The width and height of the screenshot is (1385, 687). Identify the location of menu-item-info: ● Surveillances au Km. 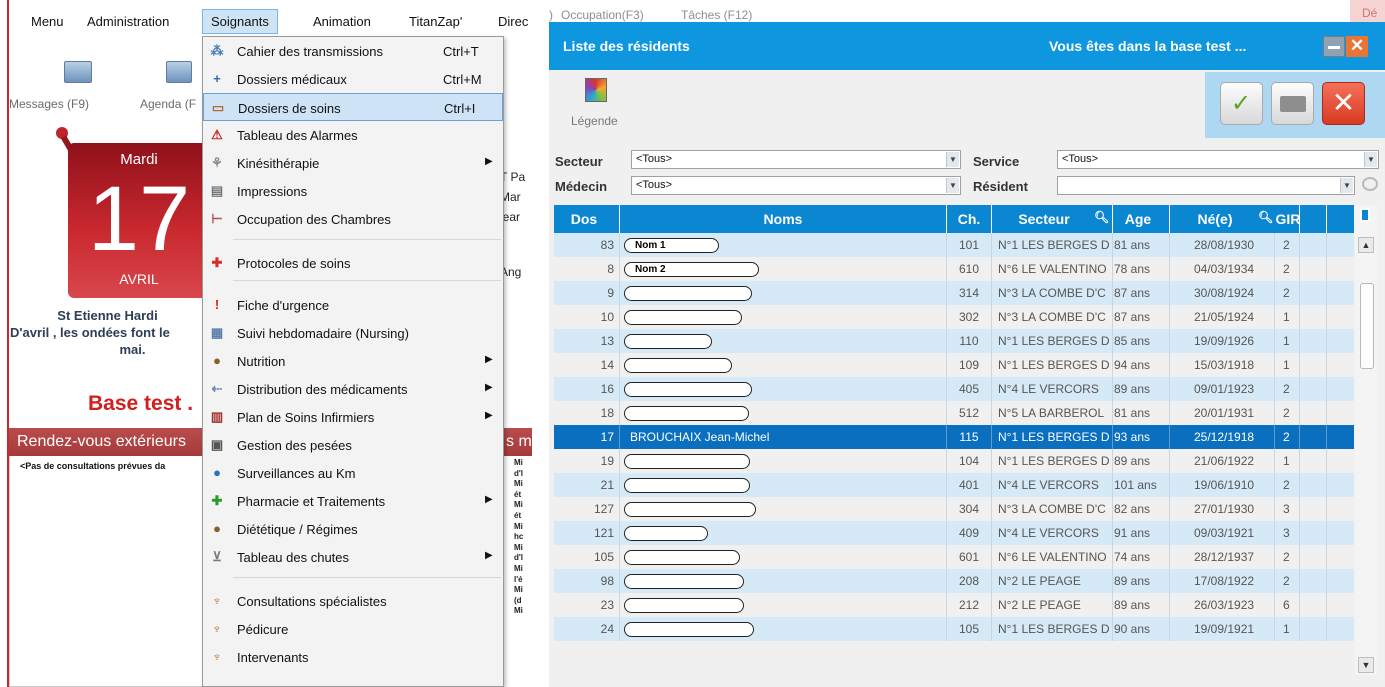
(353, 473).